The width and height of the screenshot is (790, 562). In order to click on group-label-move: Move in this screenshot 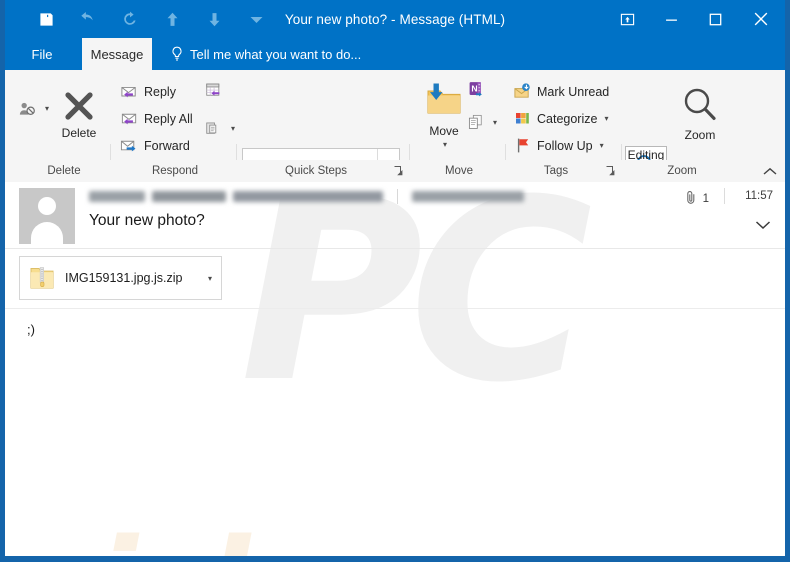, I will do `click(459, 171)`.